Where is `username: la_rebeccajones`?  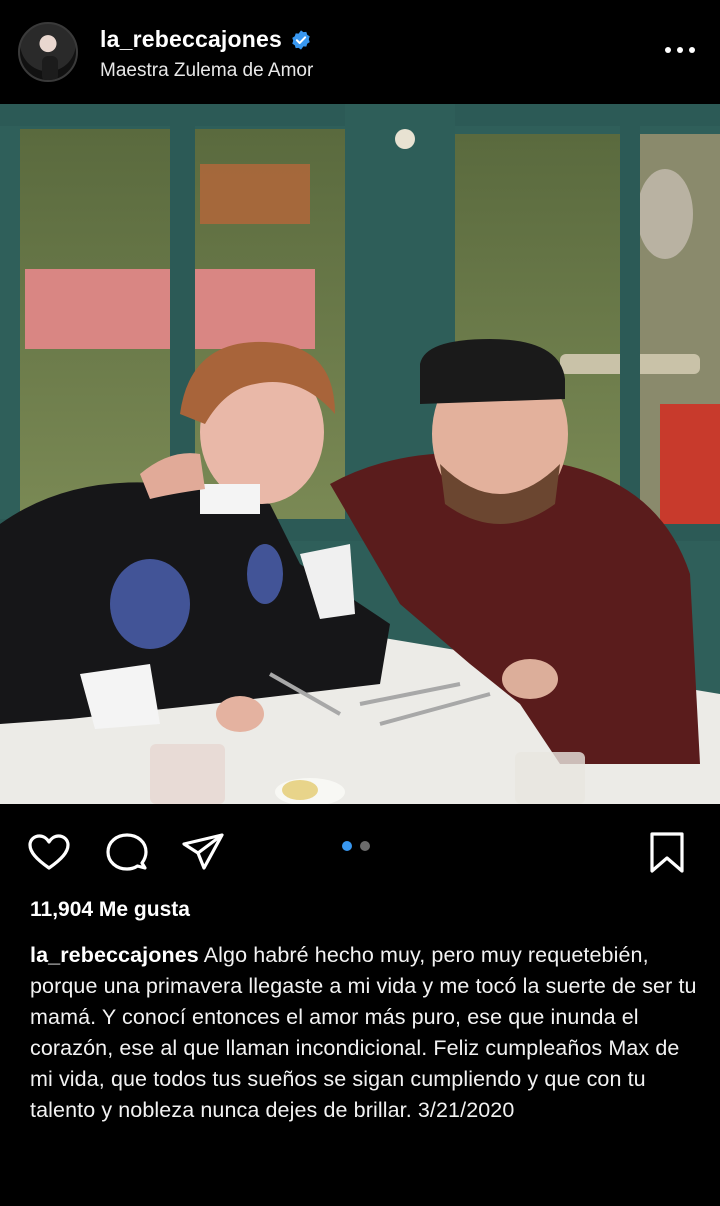 username: la_rebeccajones is located at coordinates (191, 39).